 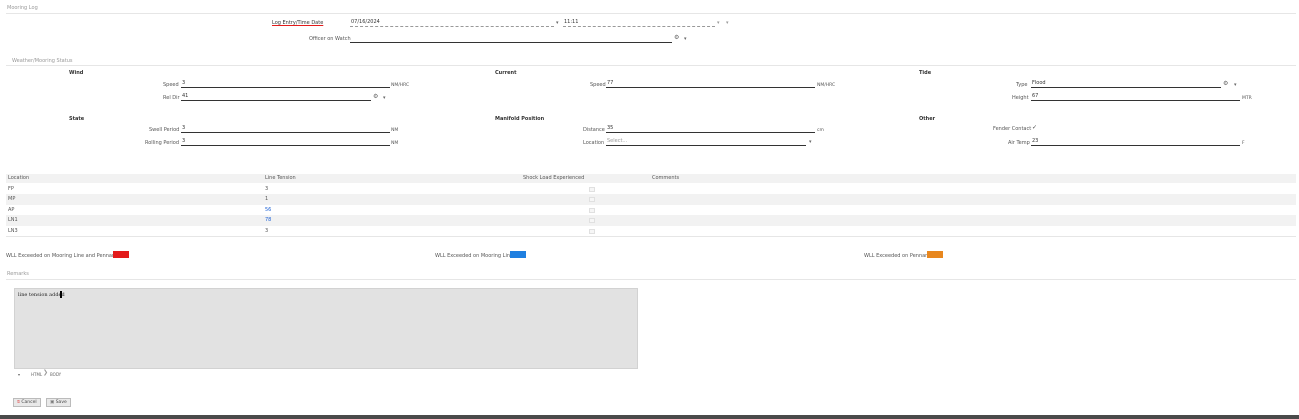 I want to click on time-field: 11:11, so click(x=639, y=23).